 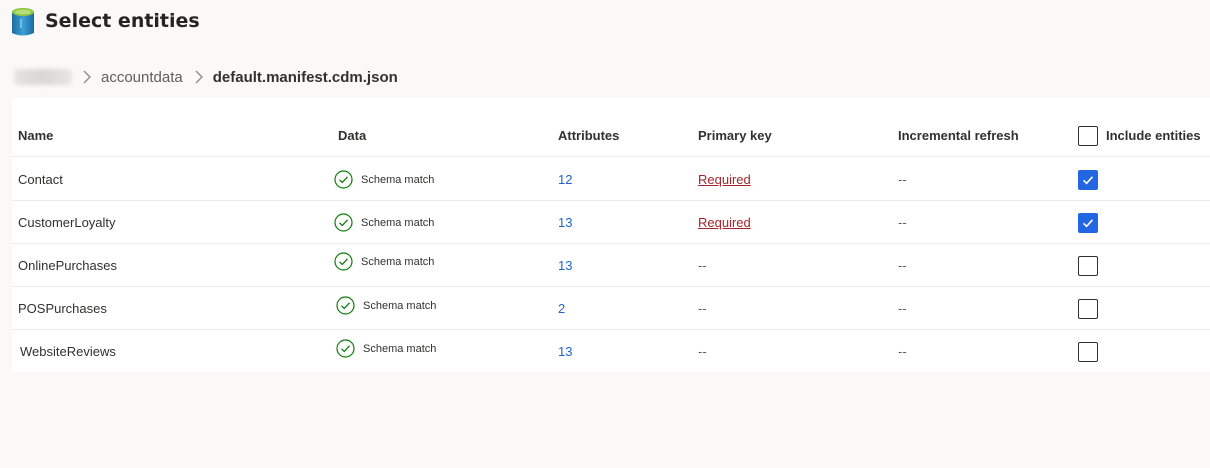 I want to click on table-row: OnlinePurchases Schema match 13 -- --, so click(x=611, y=265).